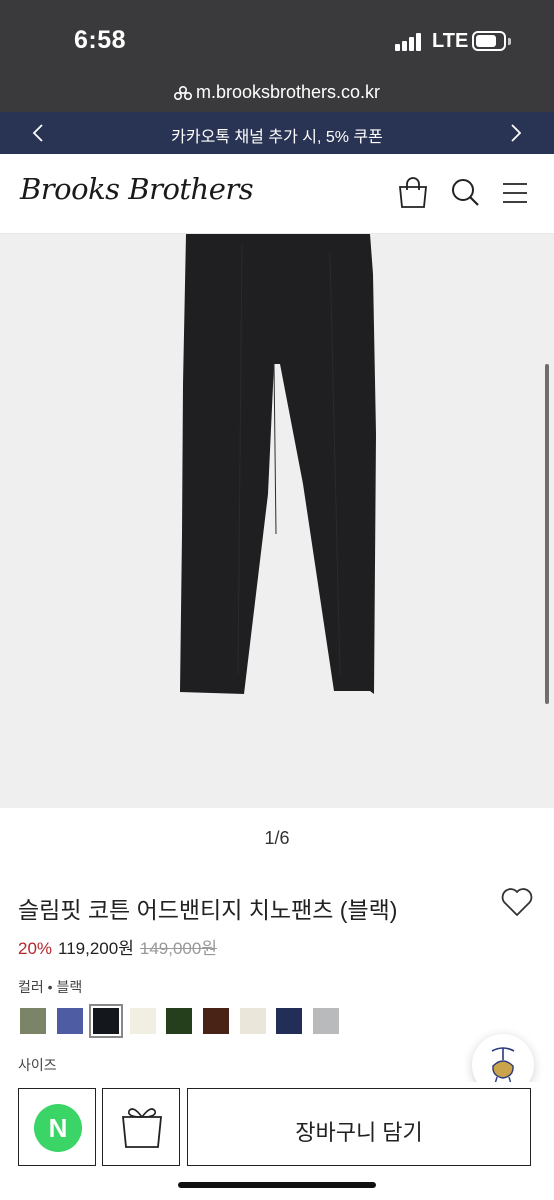 The width and height of the screenshot is (554, 1200). Describe the element at coordinates (517, 902) in the screenshot. I see `heart-icon` at that location.